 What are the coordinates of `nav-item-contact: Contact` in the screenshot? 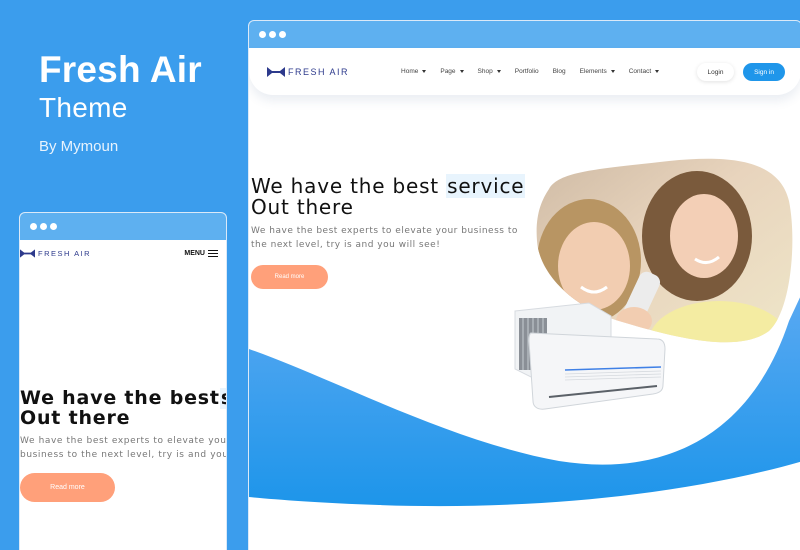 It's located at (644, 71).